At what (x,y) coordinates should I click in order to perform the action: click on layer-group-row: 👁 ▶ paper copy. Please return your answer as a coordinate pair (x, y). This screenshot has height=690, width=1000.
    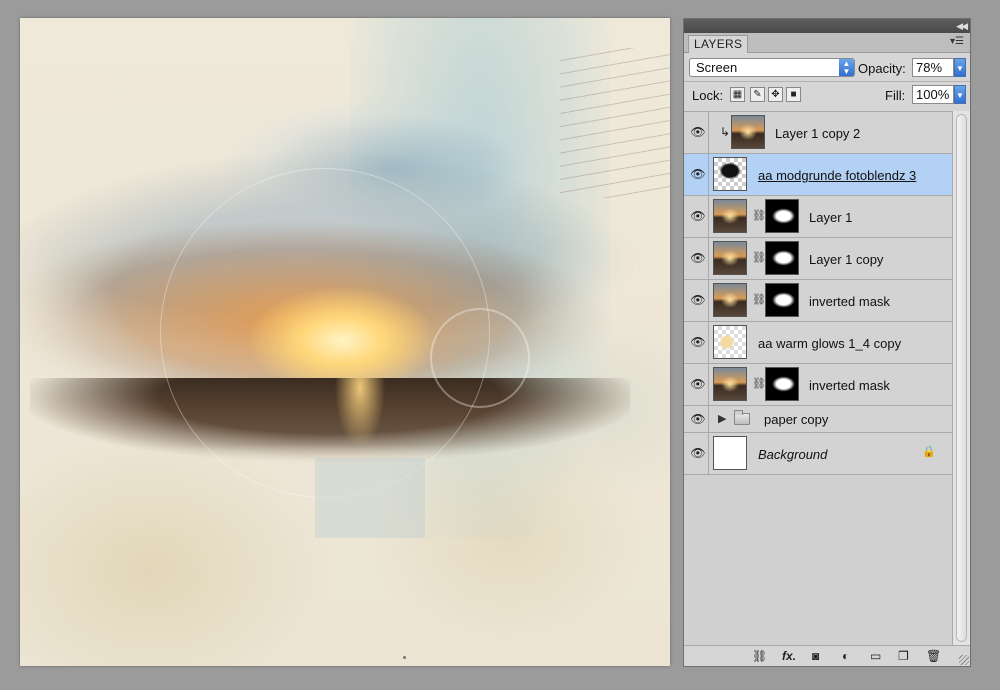
    Looking at the image, I should click on (818, 419).